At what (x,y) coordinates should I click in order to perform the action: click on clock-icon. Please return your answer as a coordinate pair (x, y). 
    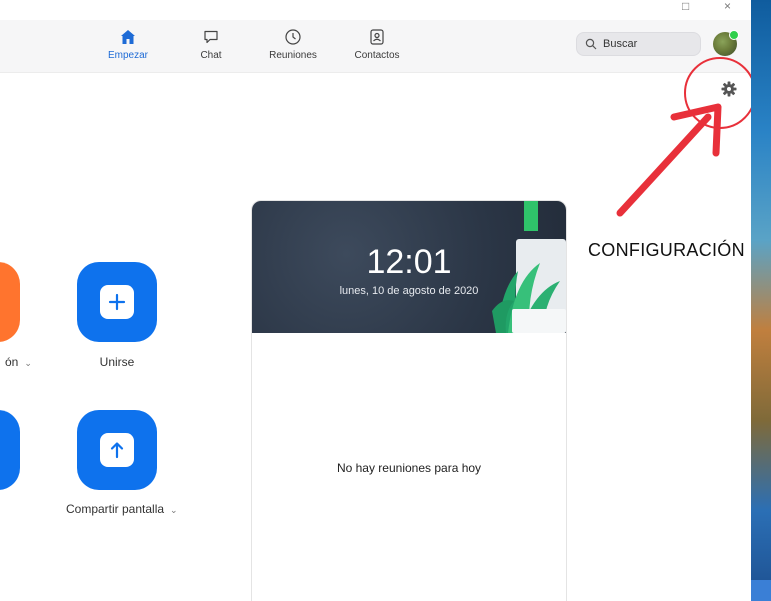
    Looking at the image, I should click on (293, 37).